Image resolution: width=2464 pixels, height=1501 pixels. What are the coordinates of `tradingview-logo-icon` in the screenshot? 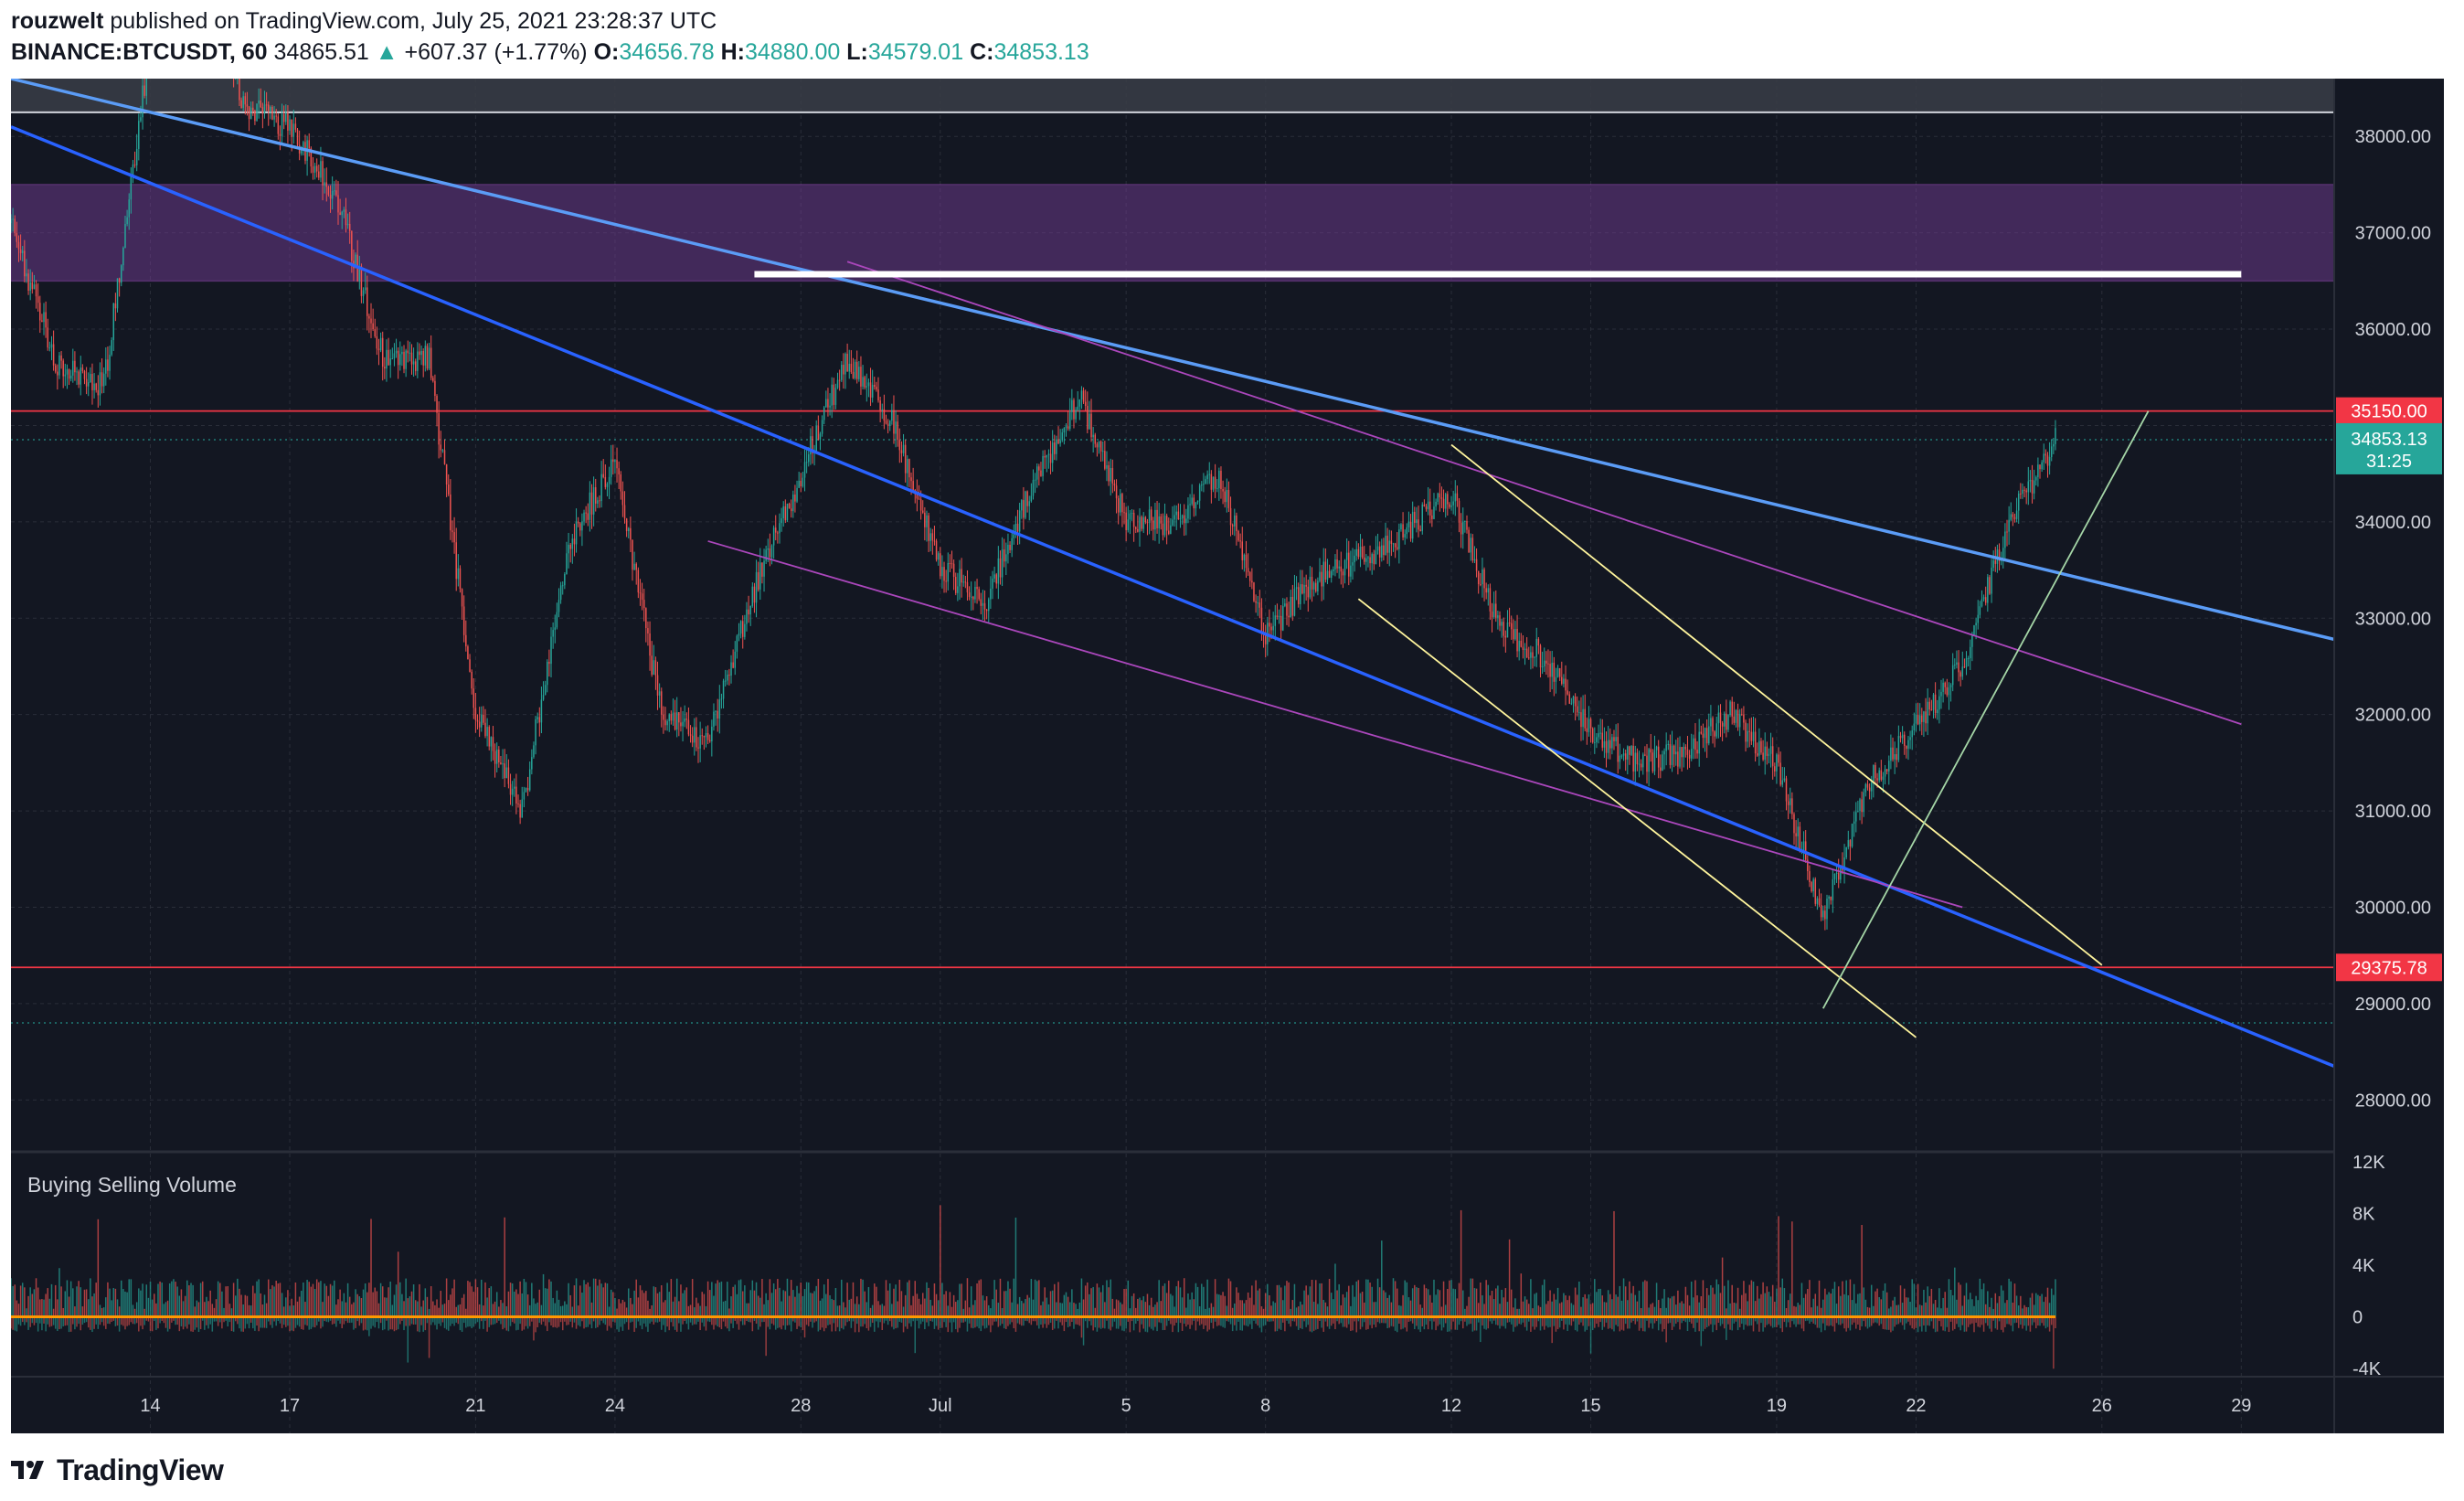 It's located at (31, 1470).